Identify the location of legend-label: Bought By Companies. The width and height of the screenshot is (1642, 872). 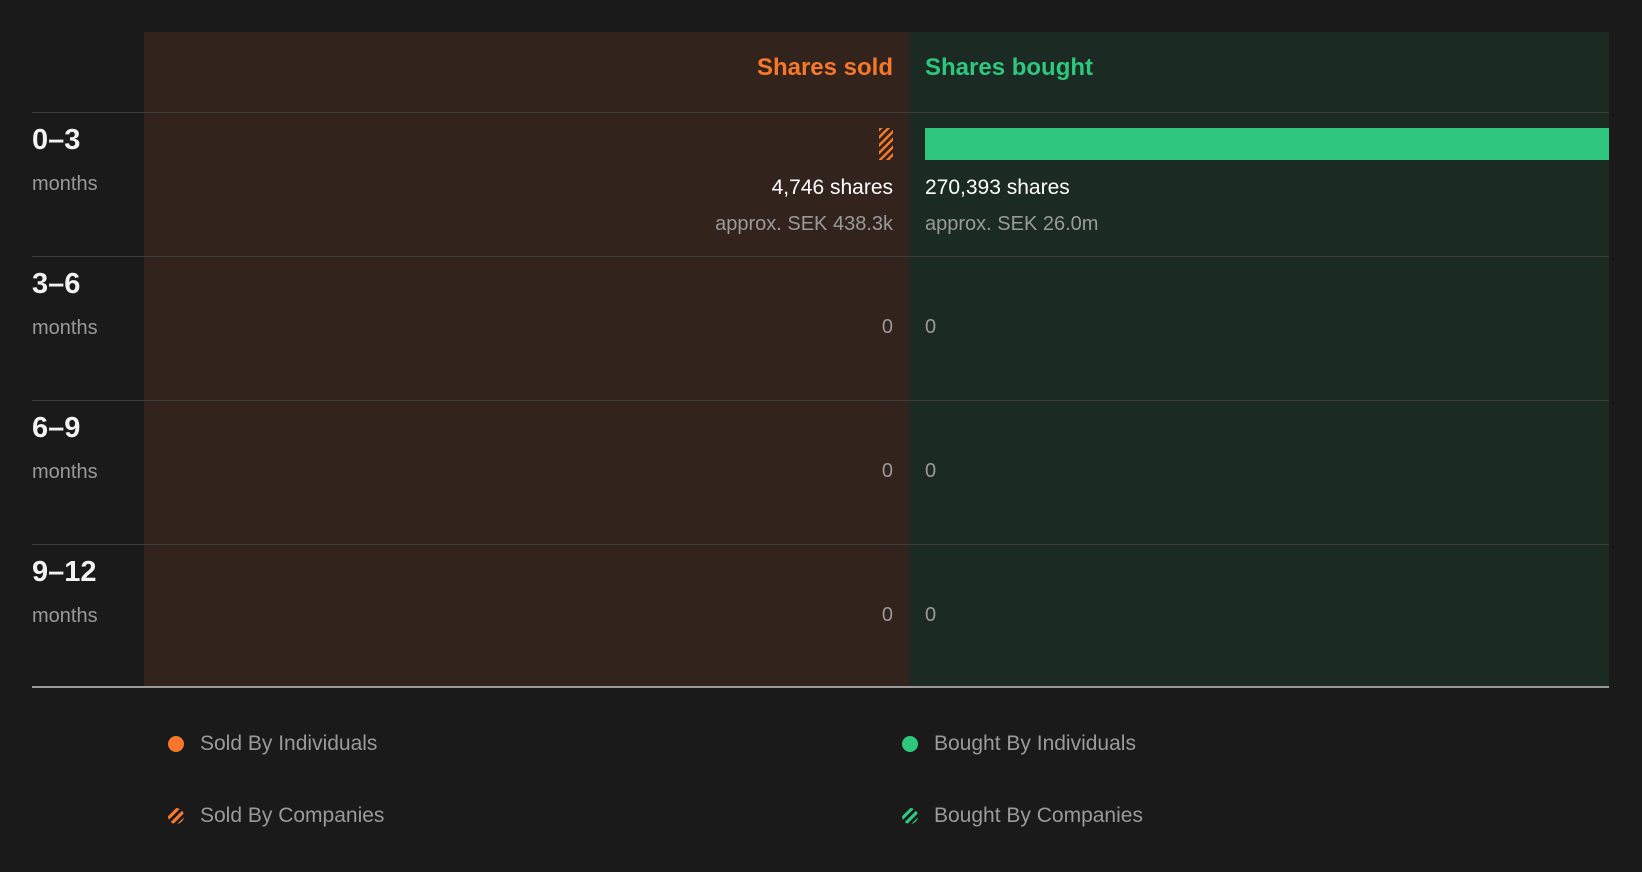
(1038, 815).